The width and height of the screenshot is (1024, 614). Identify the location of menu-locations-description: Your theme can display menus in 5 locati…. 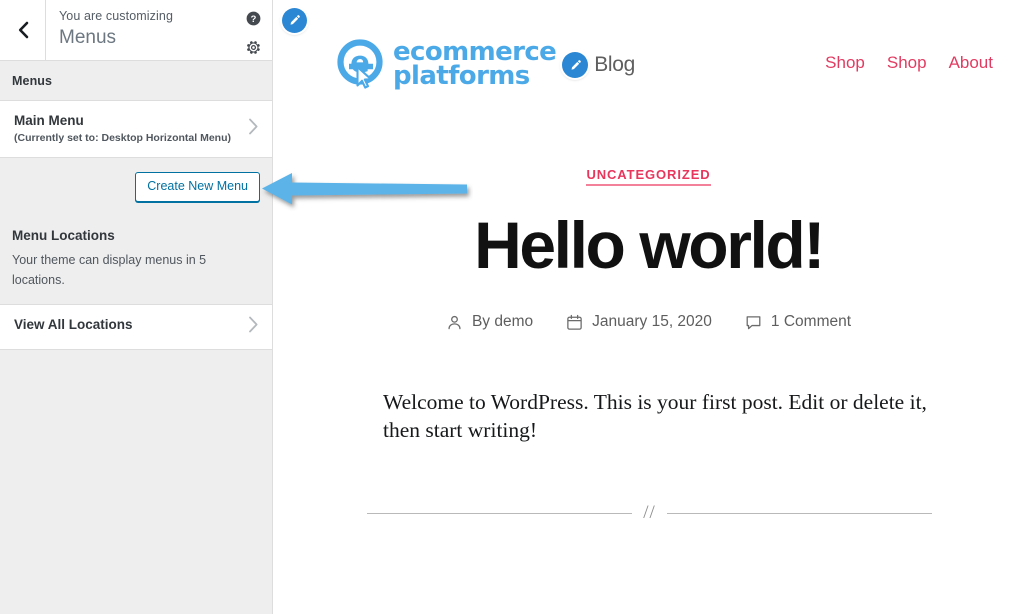
(109, 270).